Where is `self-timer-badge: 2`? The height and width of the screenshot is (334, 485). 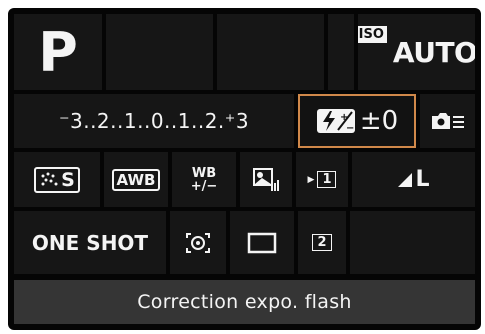
self-timer-badge: 2 is located at coordinates (322, 242).